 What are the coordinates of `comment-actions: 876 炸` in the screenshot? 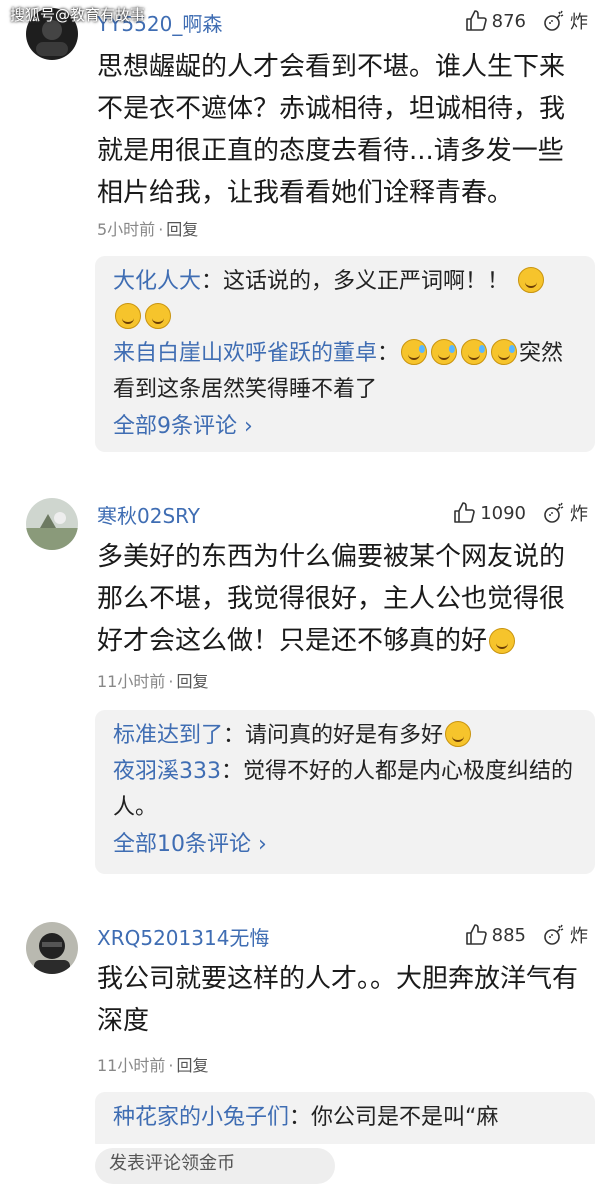 It's located at (526, 21).